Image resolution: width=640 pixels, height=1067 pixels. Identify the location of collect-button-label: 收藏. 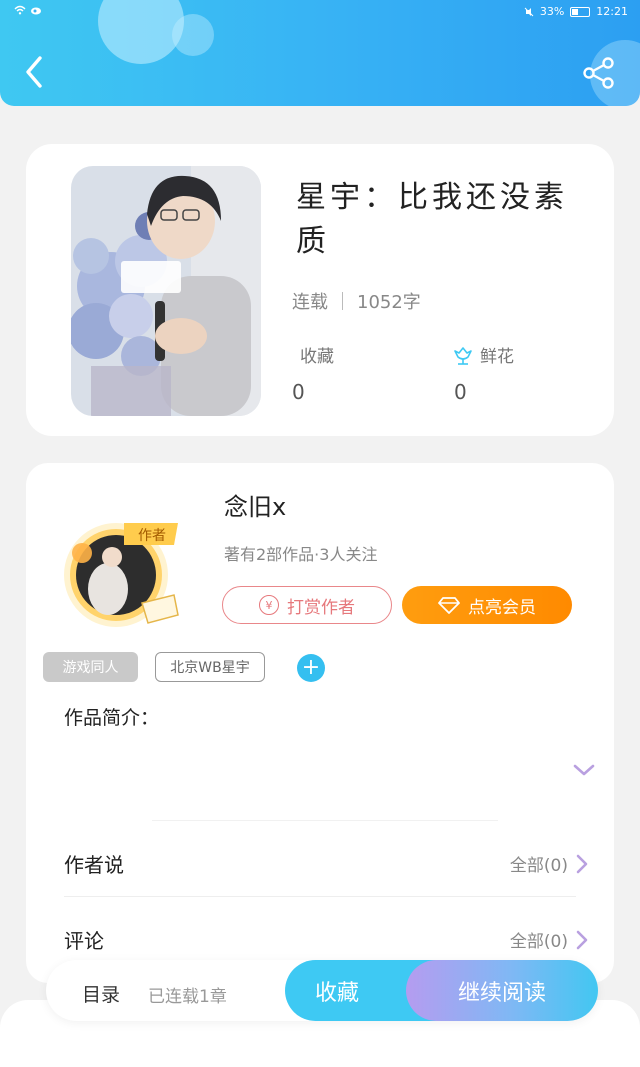
(337, 993).